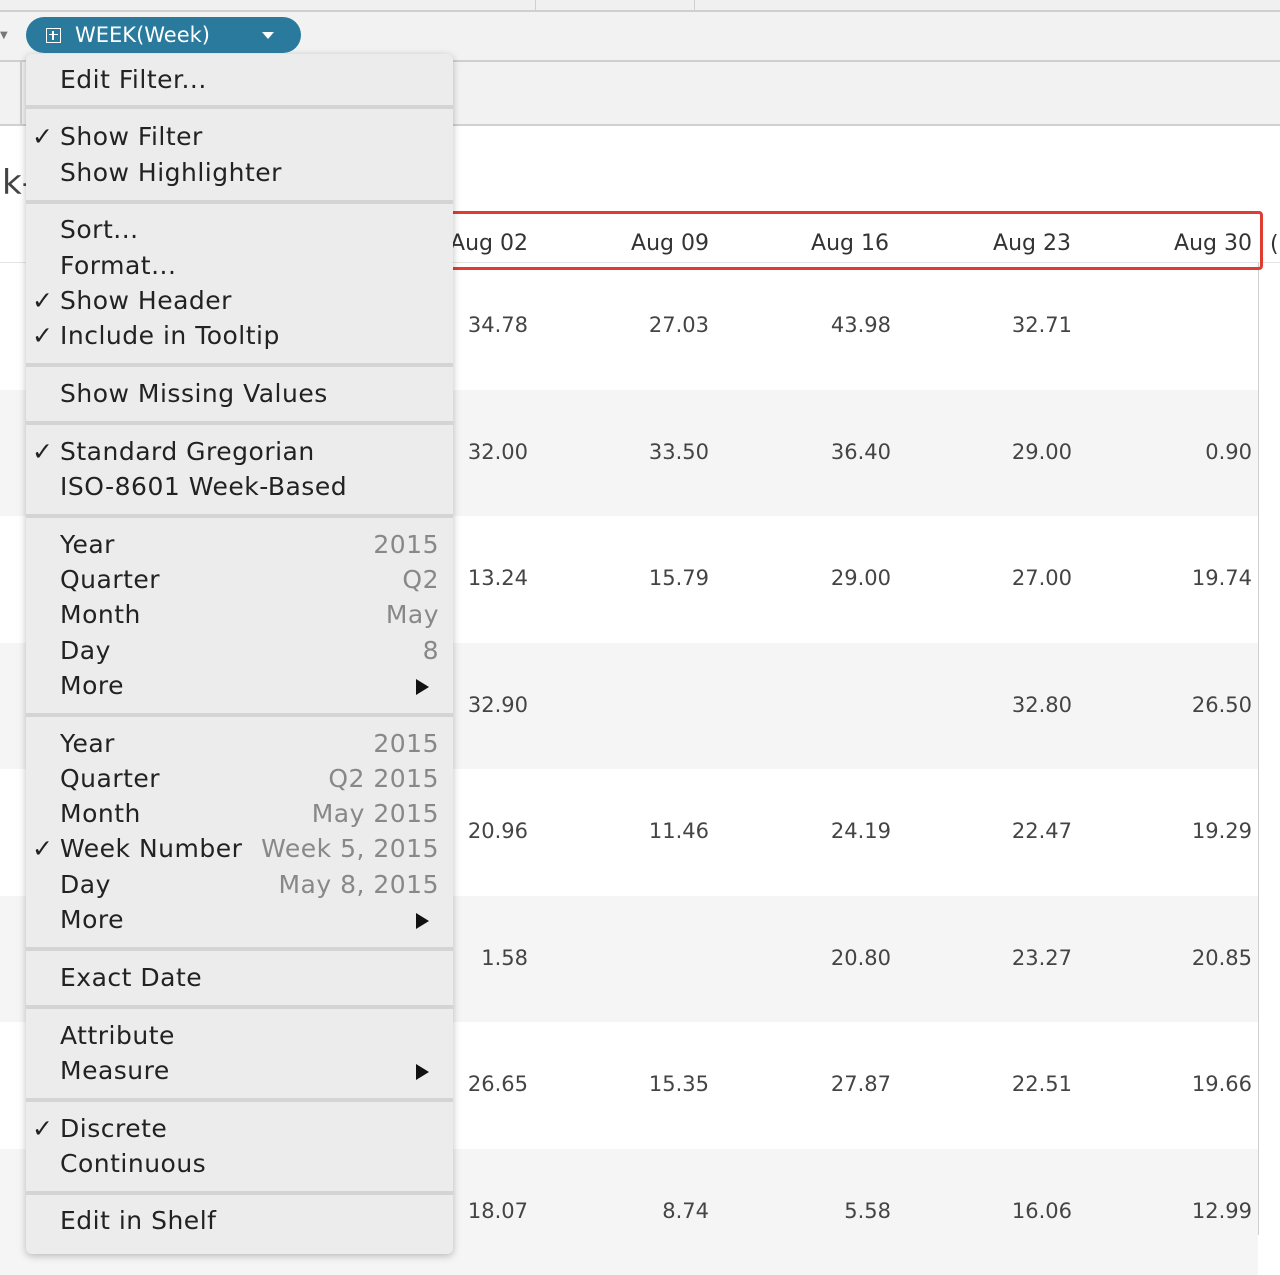 This screenshot has width=1280, height=1275. What do you see at coordinates (649, 578) in the screenshot?
I see `table-cell: 15.79` at bounding box center [649, 578].